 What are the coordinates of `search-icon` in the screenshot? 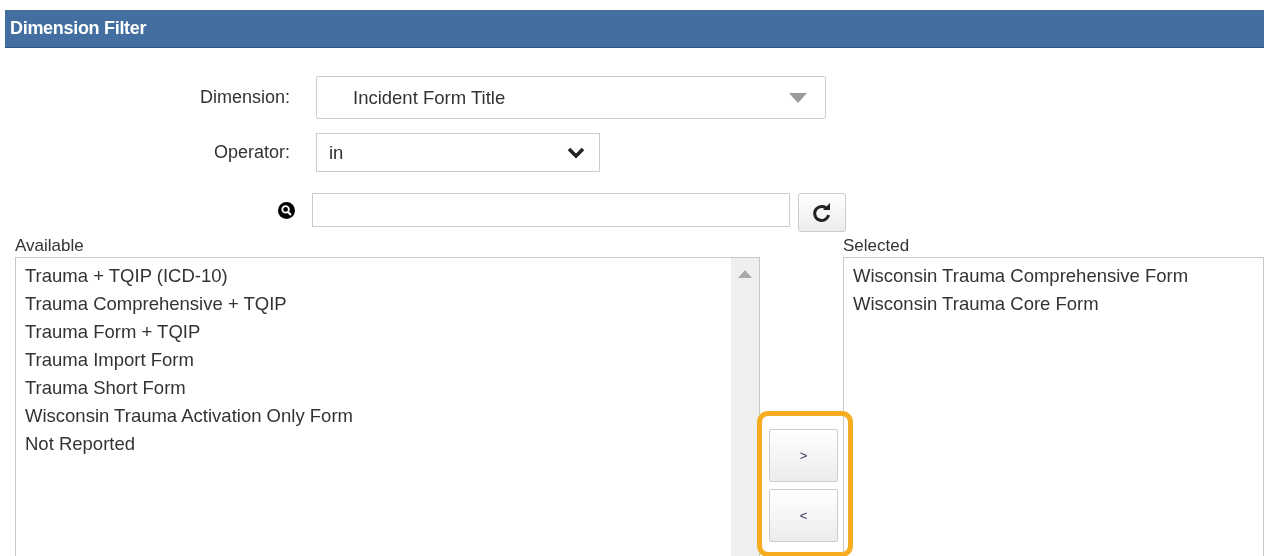 It's located at (286, 210).